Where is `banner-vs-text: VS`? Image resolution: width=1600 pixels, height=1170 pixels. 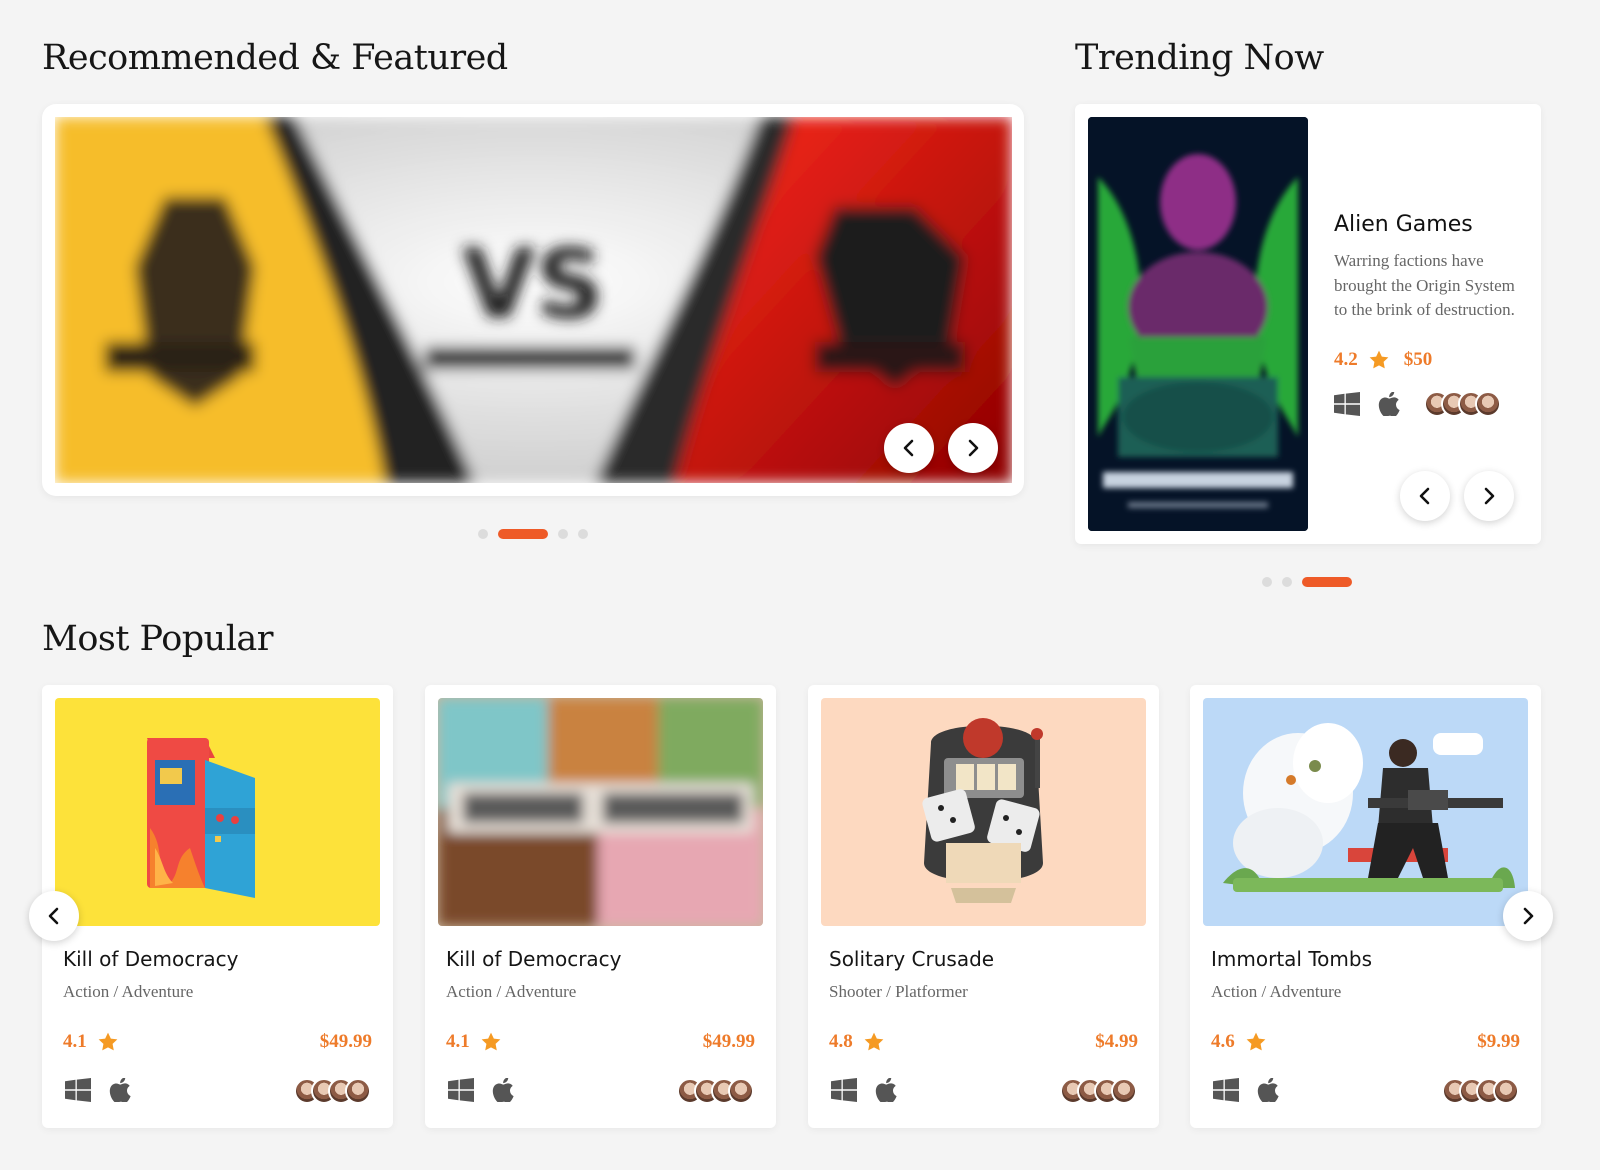
banner-vs-text: VS is located at coordinates (533, 285).